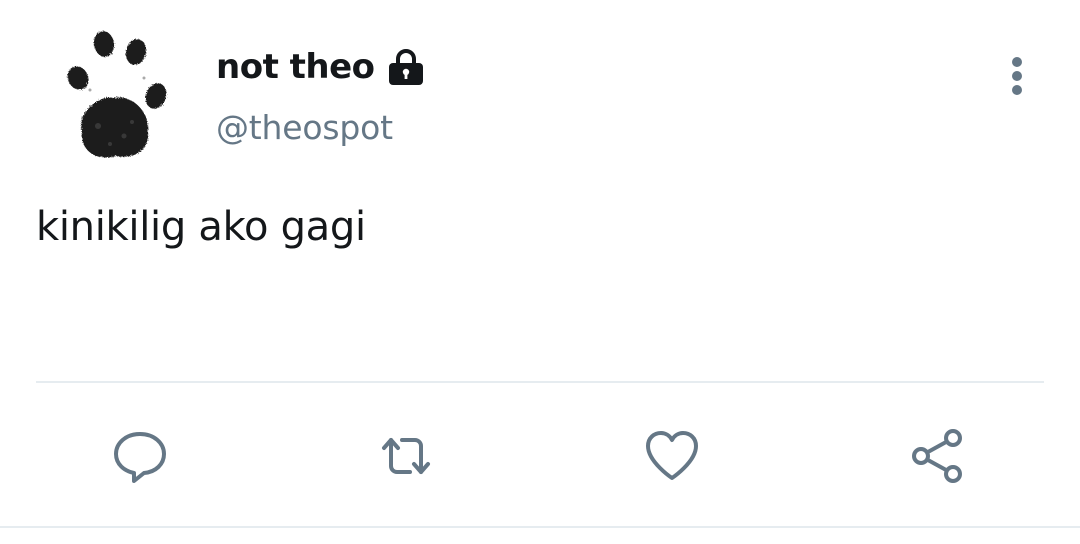 The image size is (1080, 544). Describe the element at coordinates (201, 227) in the screenshot. I see `tweet-text: kinikilig ako gagi` at that location.